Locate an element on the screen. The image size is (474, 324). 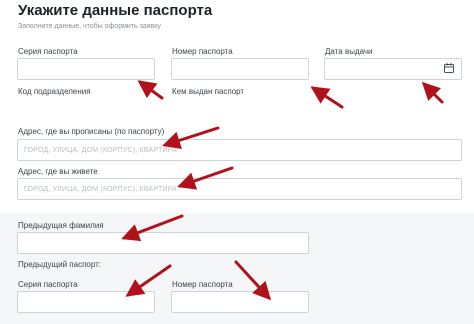
registration-address-label: Адрес, где вы прописаны (по паспорту) is located at coordinates (91, 131).